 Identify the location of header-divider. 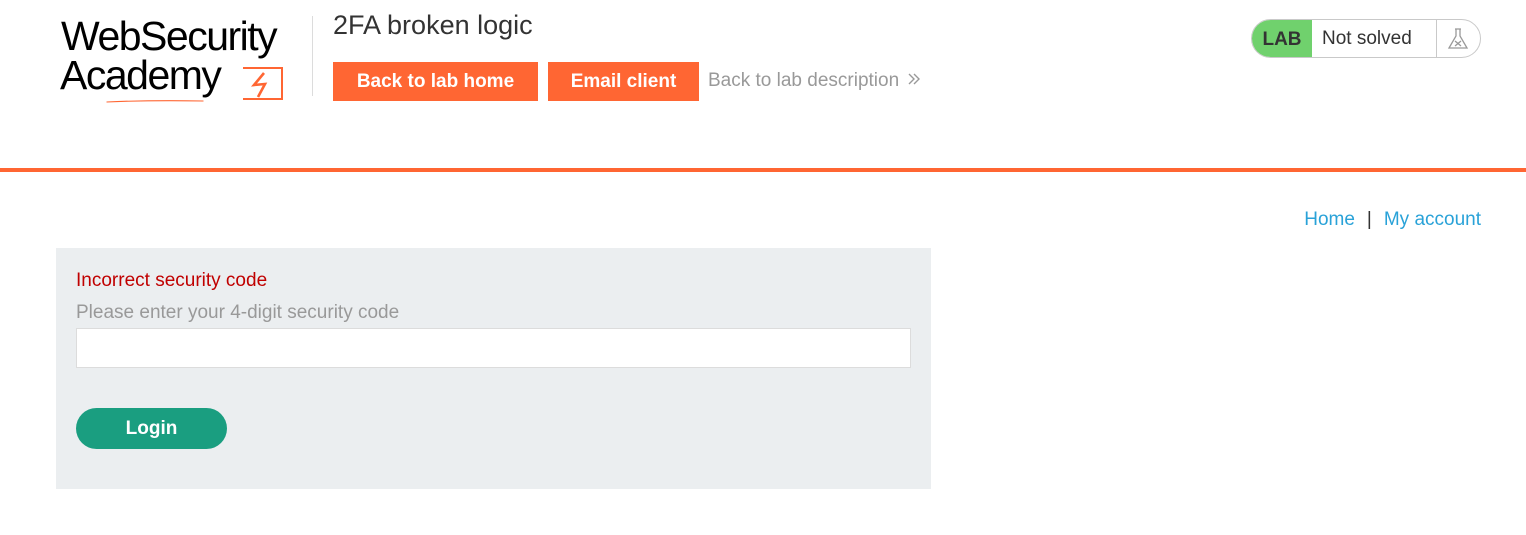
(312, 56).